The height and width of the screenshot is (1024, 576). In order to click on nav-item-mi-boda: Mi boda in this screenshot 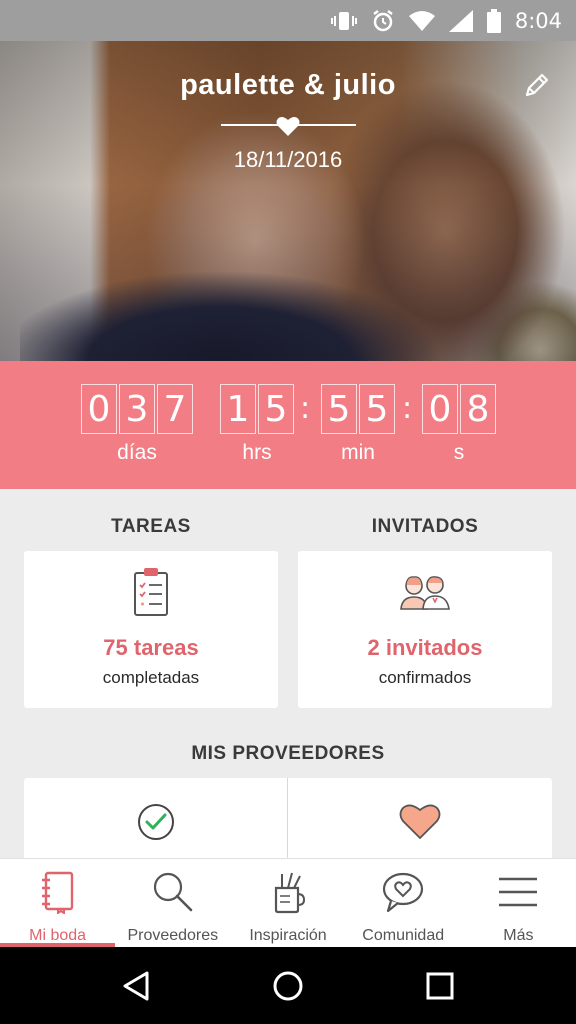, I will do `click(58, 903)`.